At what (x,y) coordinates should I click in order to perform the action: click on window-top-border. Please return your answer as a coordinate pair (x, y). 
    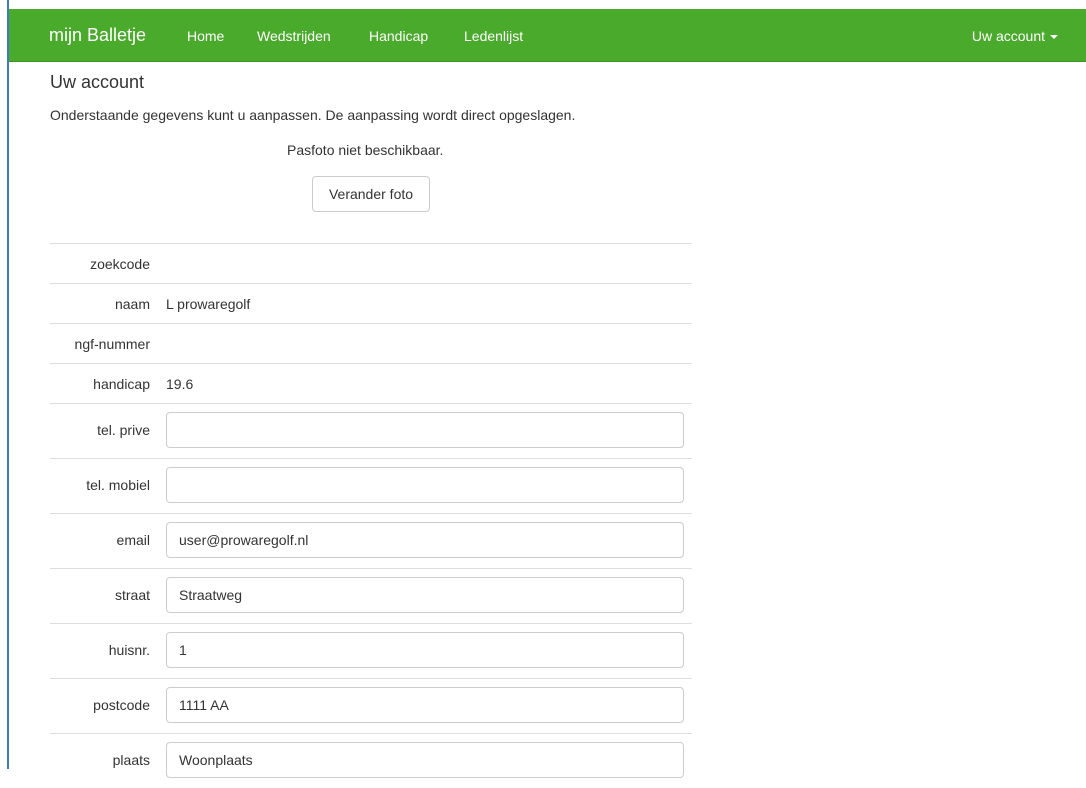
    Looking at the image, I should click on (543, 4).